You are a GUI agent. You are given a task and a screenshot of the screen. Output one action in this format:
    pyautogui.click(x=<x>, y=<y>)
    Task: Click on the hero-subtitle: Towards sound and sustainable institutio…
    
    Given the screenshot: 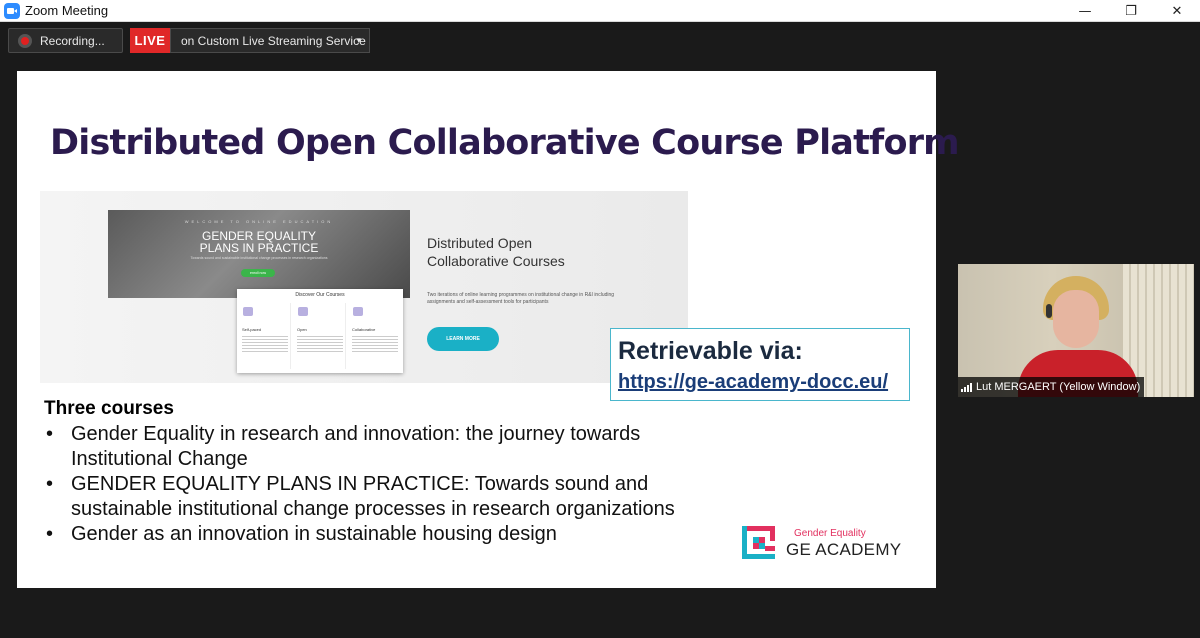 What is the action you would take?
    pyautogui.click(x=259, y=258)
    